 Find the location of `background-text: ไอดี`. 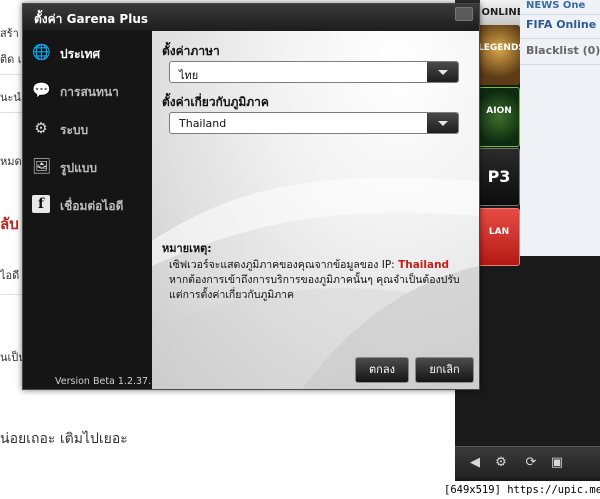

background-text: ไอดี is located at coordinates (10, 275).